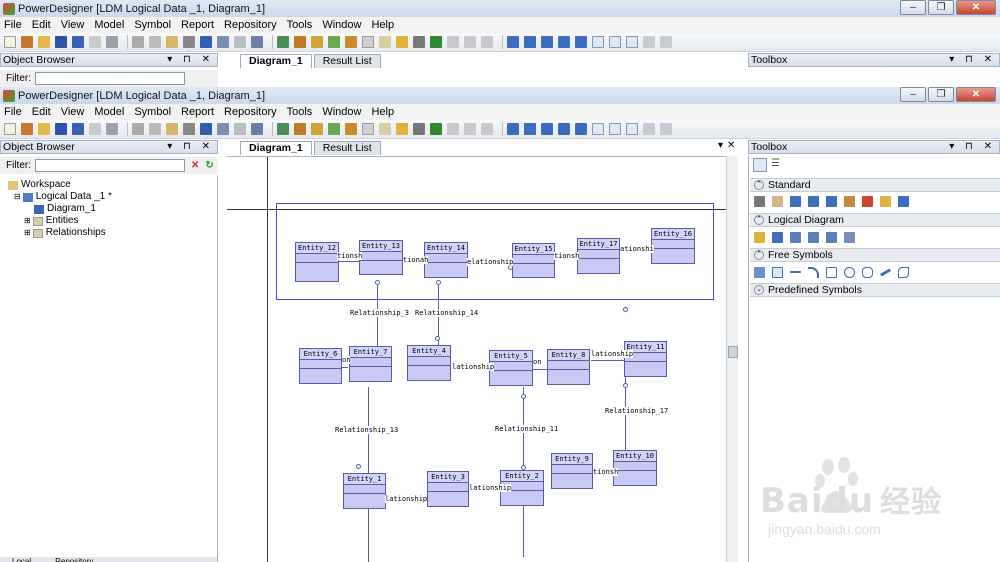 This screenshot has width=1000, height=562. I want to click on entity-9: Entity_9, so click(572, 471).